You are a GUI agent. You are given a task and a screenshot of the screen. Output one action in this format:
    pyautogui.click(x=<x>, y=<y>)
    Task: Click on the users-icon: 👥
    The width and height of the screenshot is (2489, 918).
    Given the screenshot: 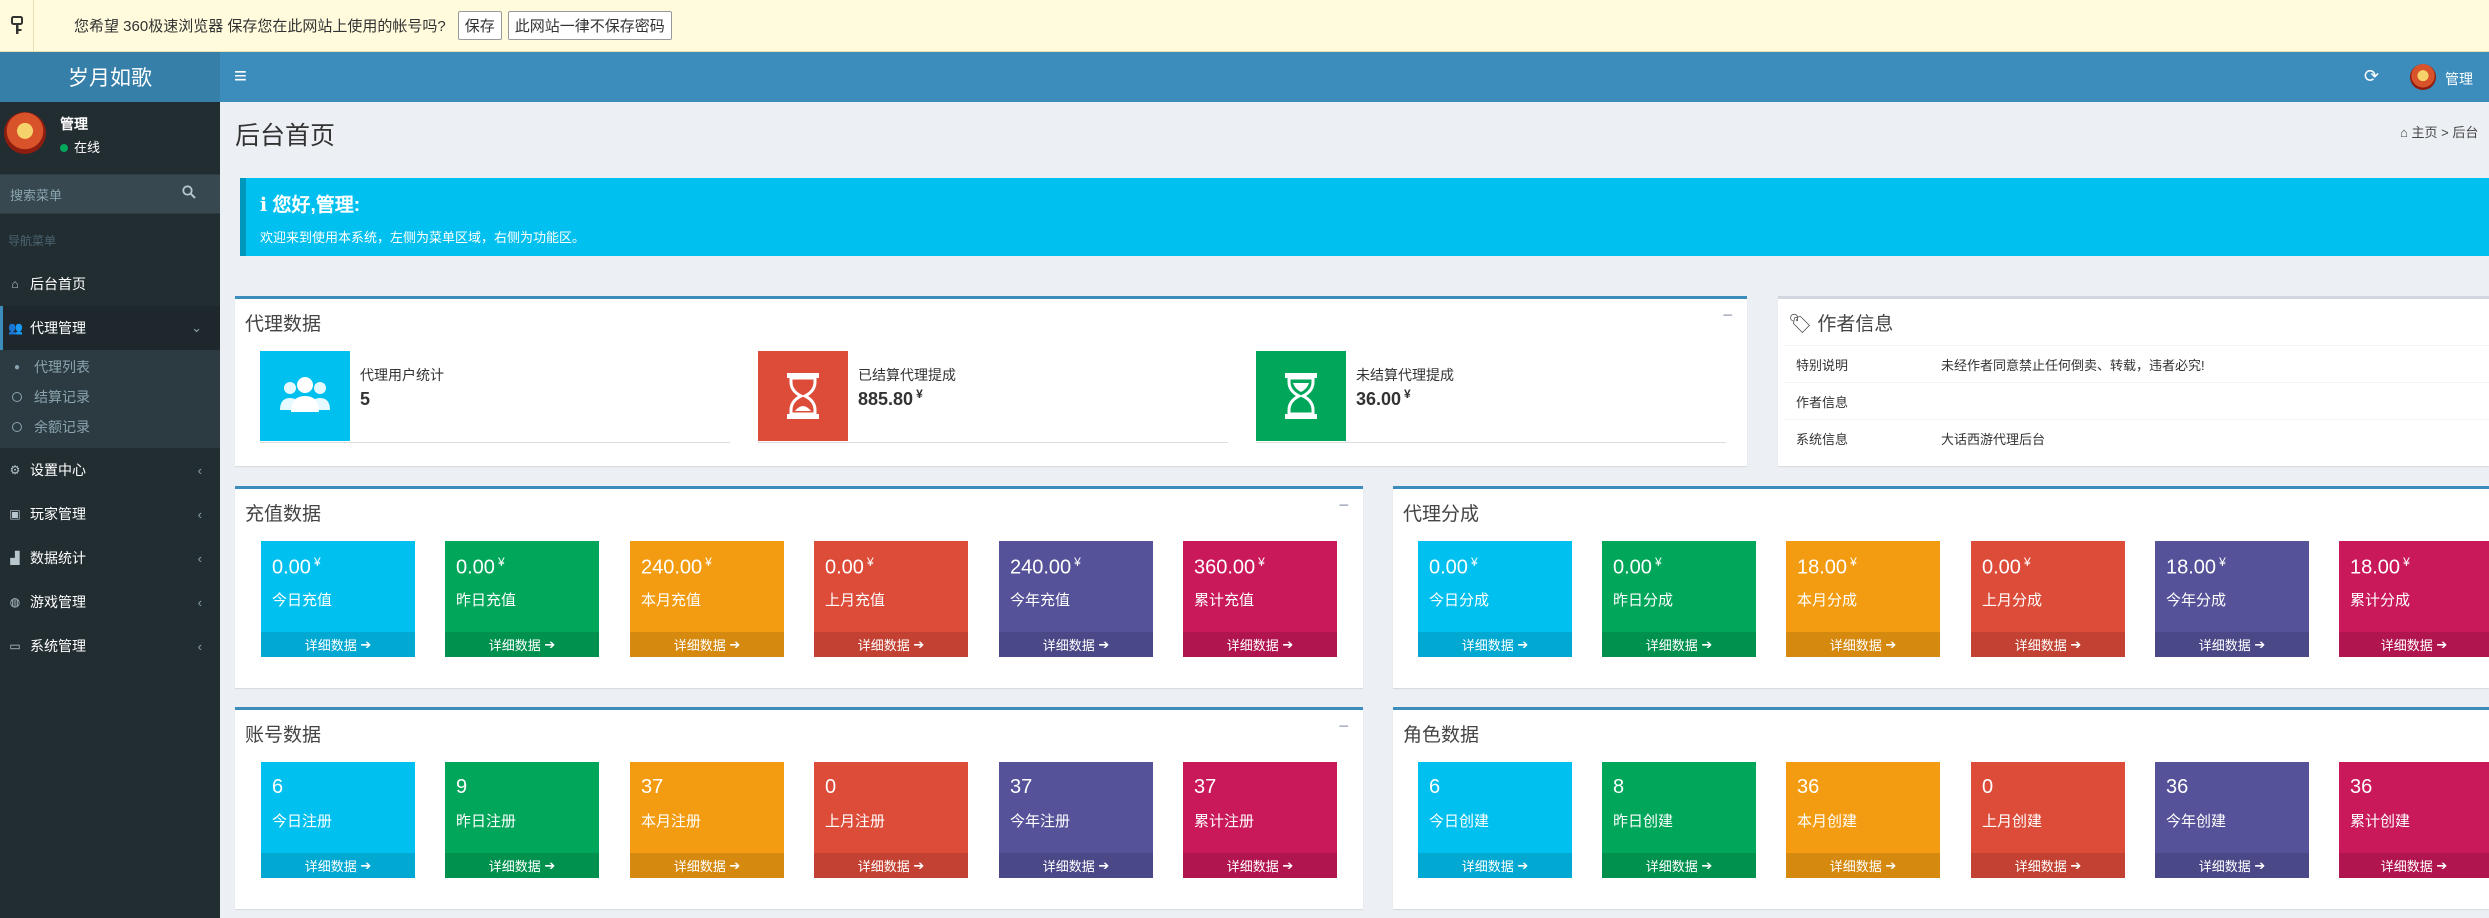 What is the action you would take?
    pyautogui.click(x=15, y=328)
    